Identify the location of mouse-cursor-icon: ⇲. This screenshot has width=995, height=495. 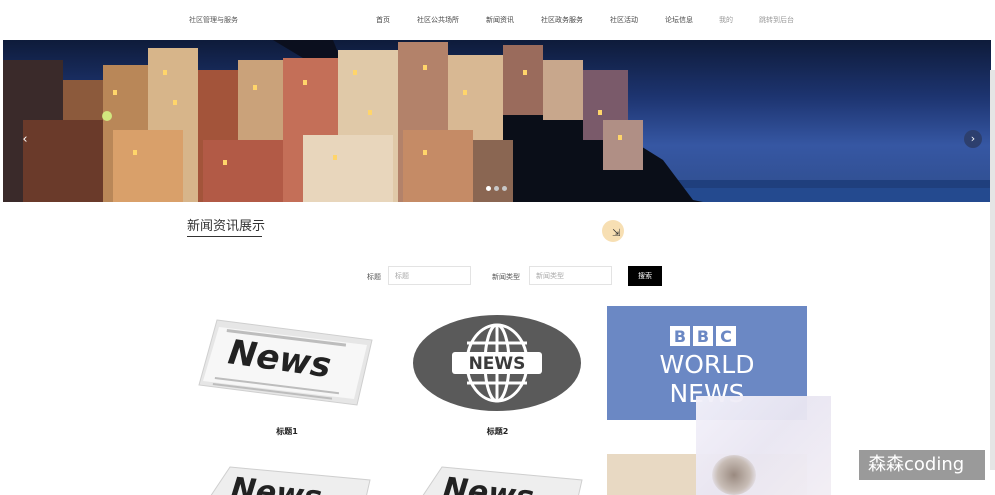
(616, 233).